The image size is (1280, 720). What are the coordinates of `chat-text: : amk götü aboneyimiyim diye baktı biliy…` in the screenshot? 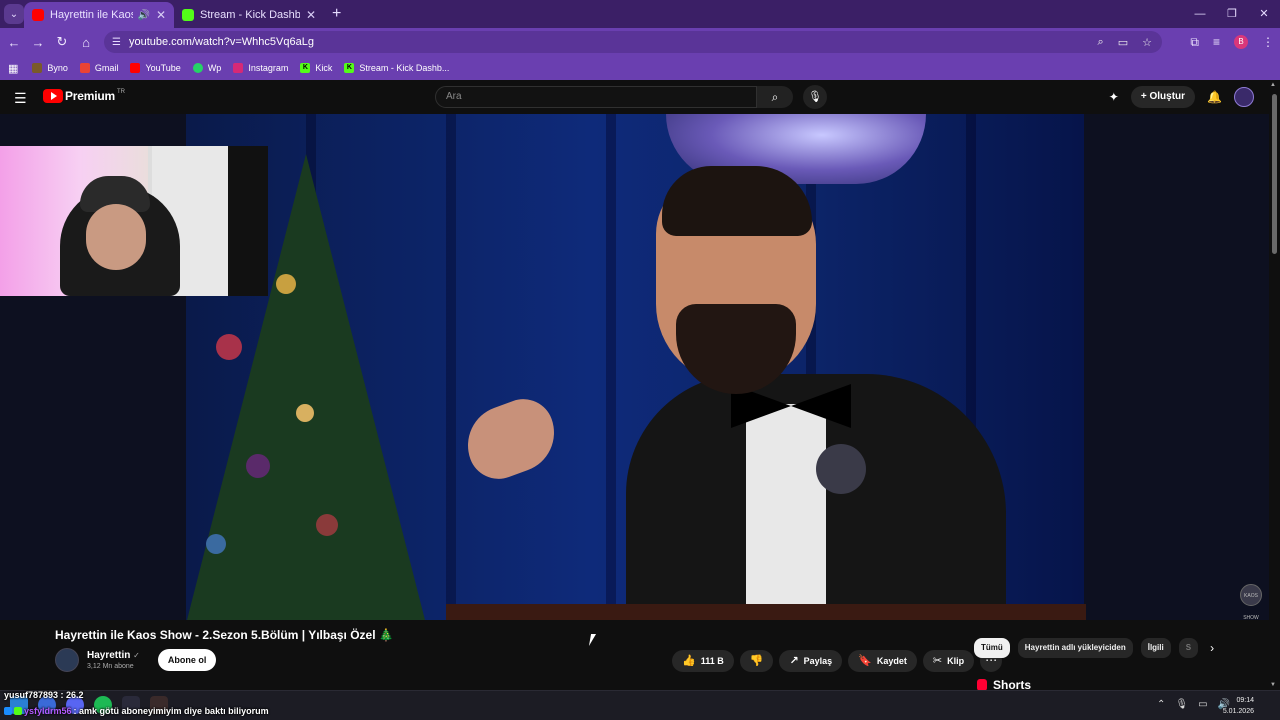 It's located at (171, 711).